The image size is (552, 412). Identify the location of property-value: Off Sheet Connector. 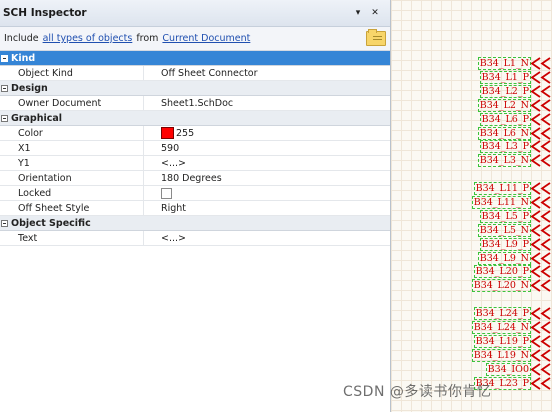
(266, 73).